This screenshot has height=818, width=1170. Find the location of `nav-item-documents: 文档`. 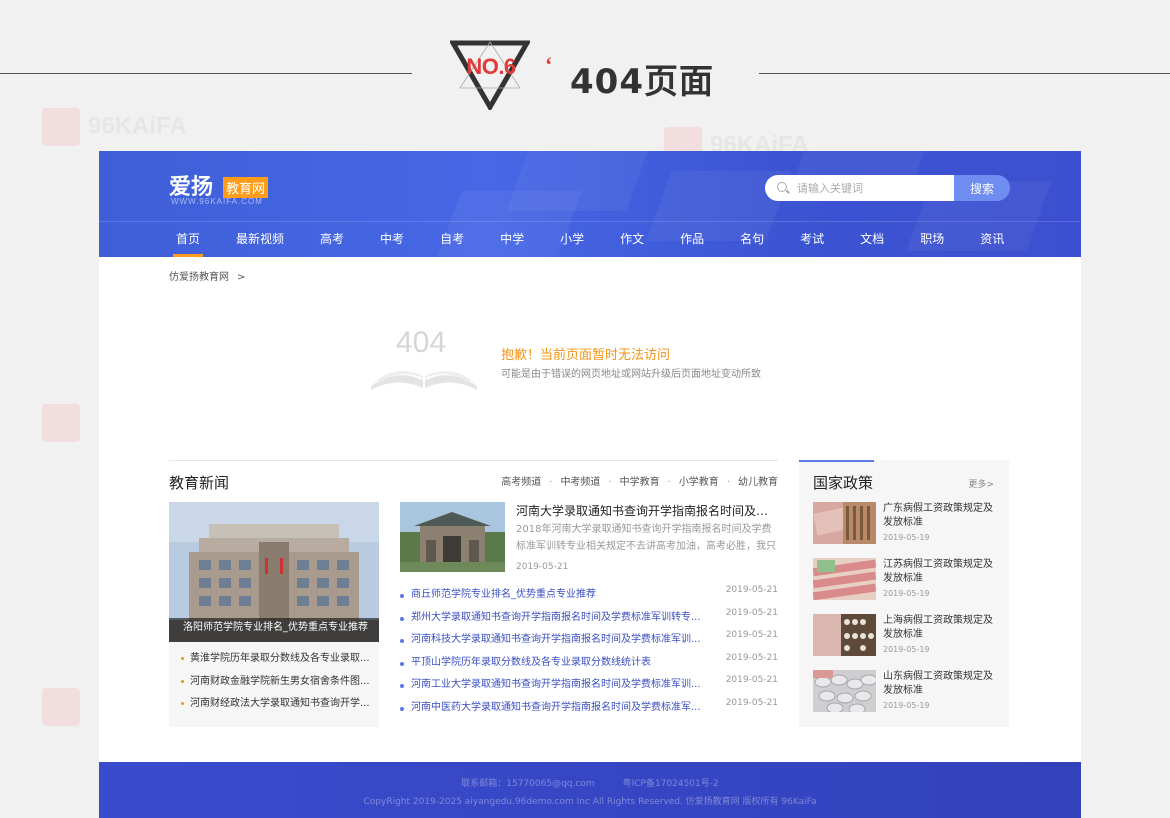

nav-item-documents: 文档 is located at coordinates (872, 239).